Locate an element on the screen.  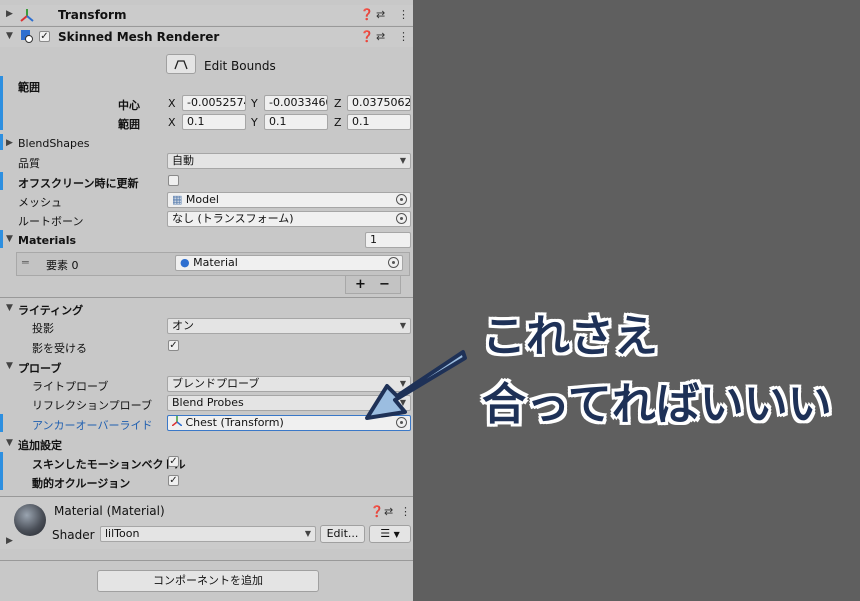
center-z-field: 0.0375062 is located at coordinates (379, 103).